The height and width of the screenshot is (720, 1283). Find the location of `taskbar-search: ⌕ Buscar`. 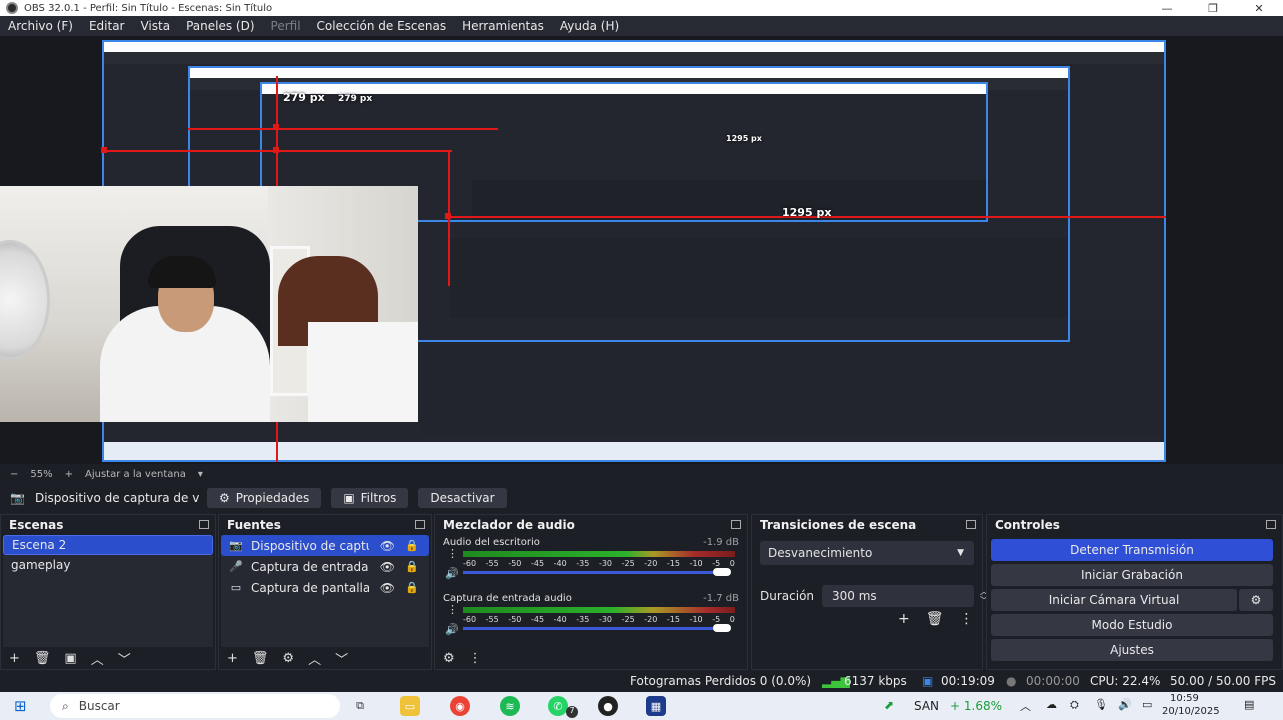

taskbar-search: ⌕ Buscar is located at coordinates (195, 706).